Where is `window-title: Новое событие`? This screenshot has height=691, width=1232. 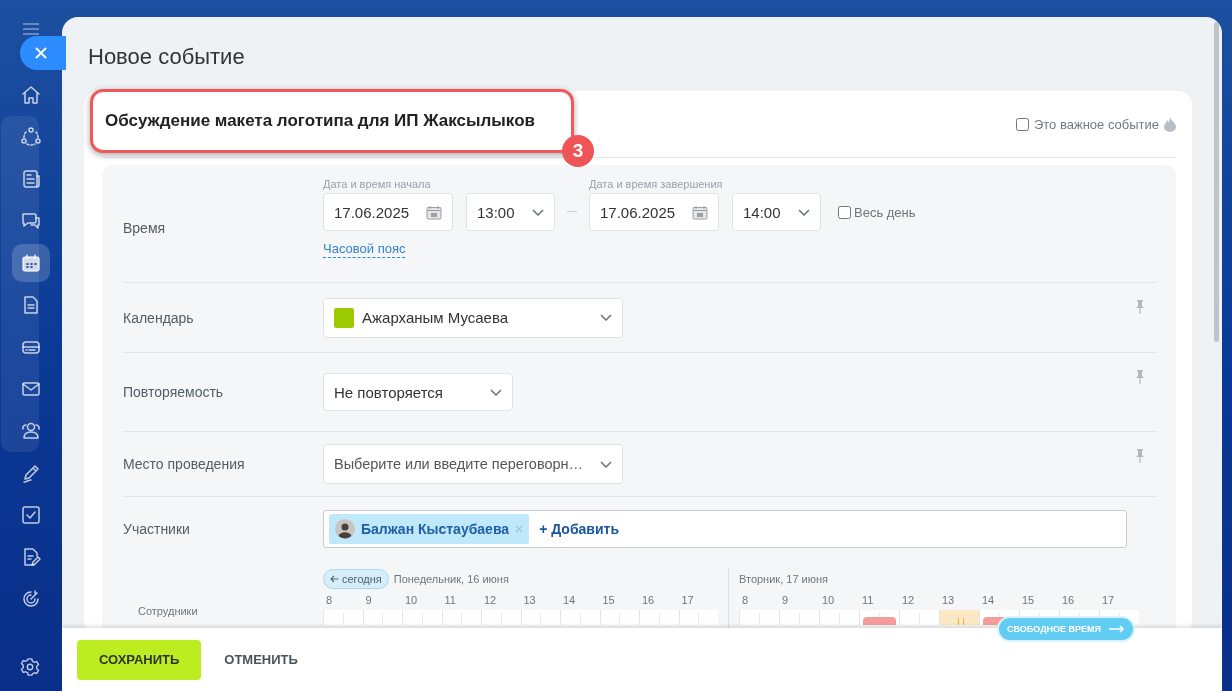
window-title: Новое событие is located at coordinates (166, 57).